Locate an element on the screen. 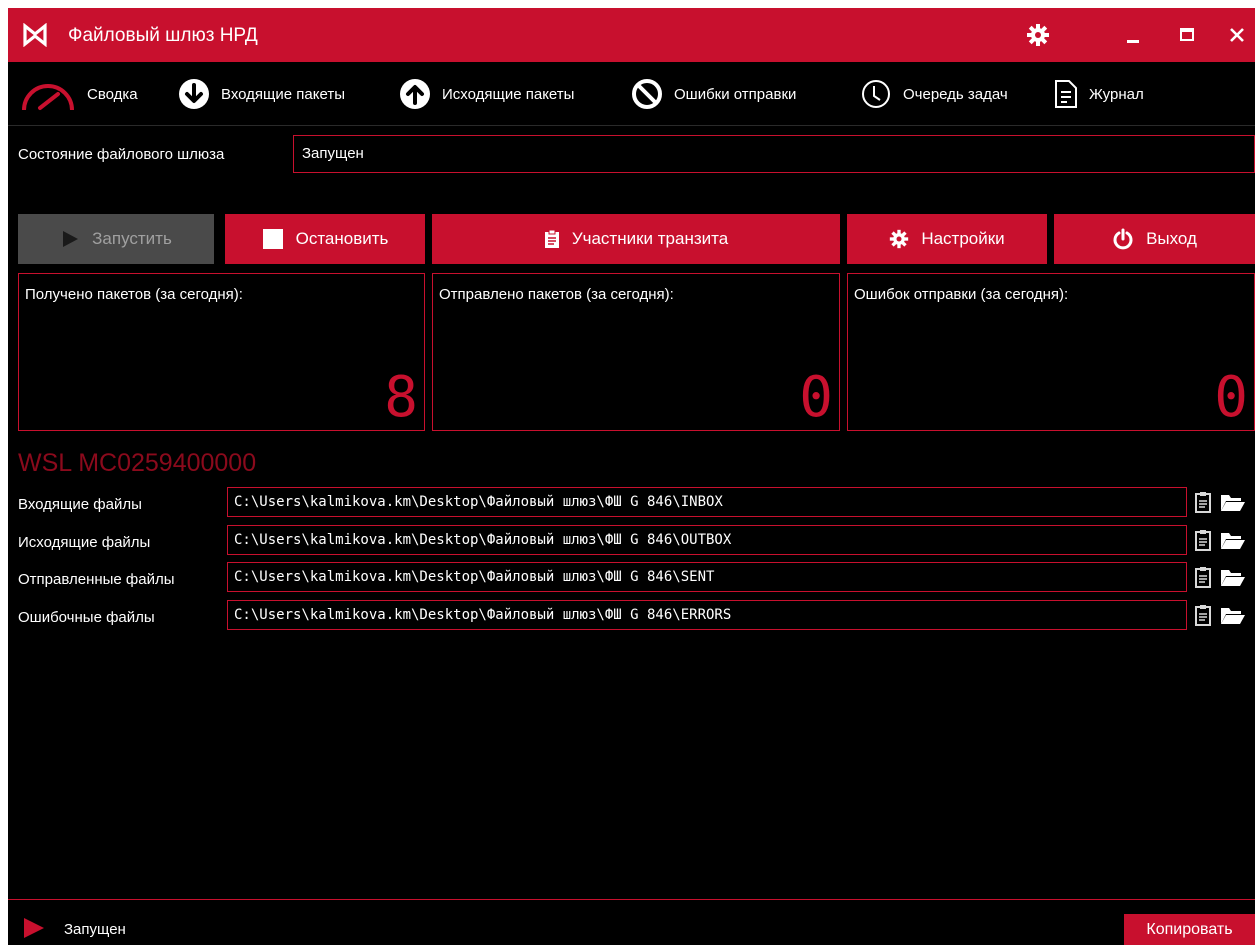 This screenshot has height=945, width=1255. send-errors-panel: Ошибок отправки (за сегодня): 0 is located at coordinates (1051, 352).